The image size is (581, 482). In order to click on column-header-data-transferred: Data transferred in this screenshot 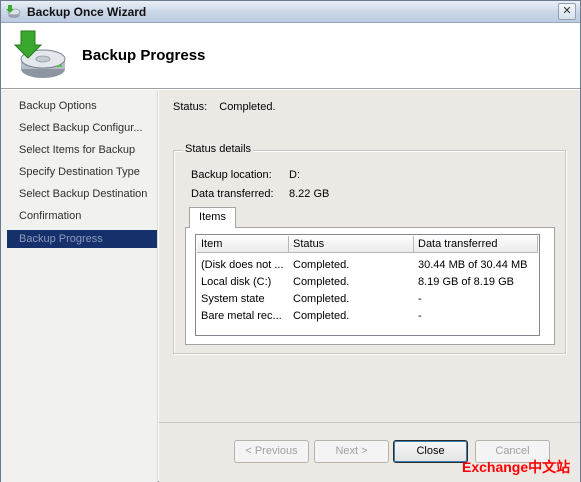, I will do `click(476, 244)`.